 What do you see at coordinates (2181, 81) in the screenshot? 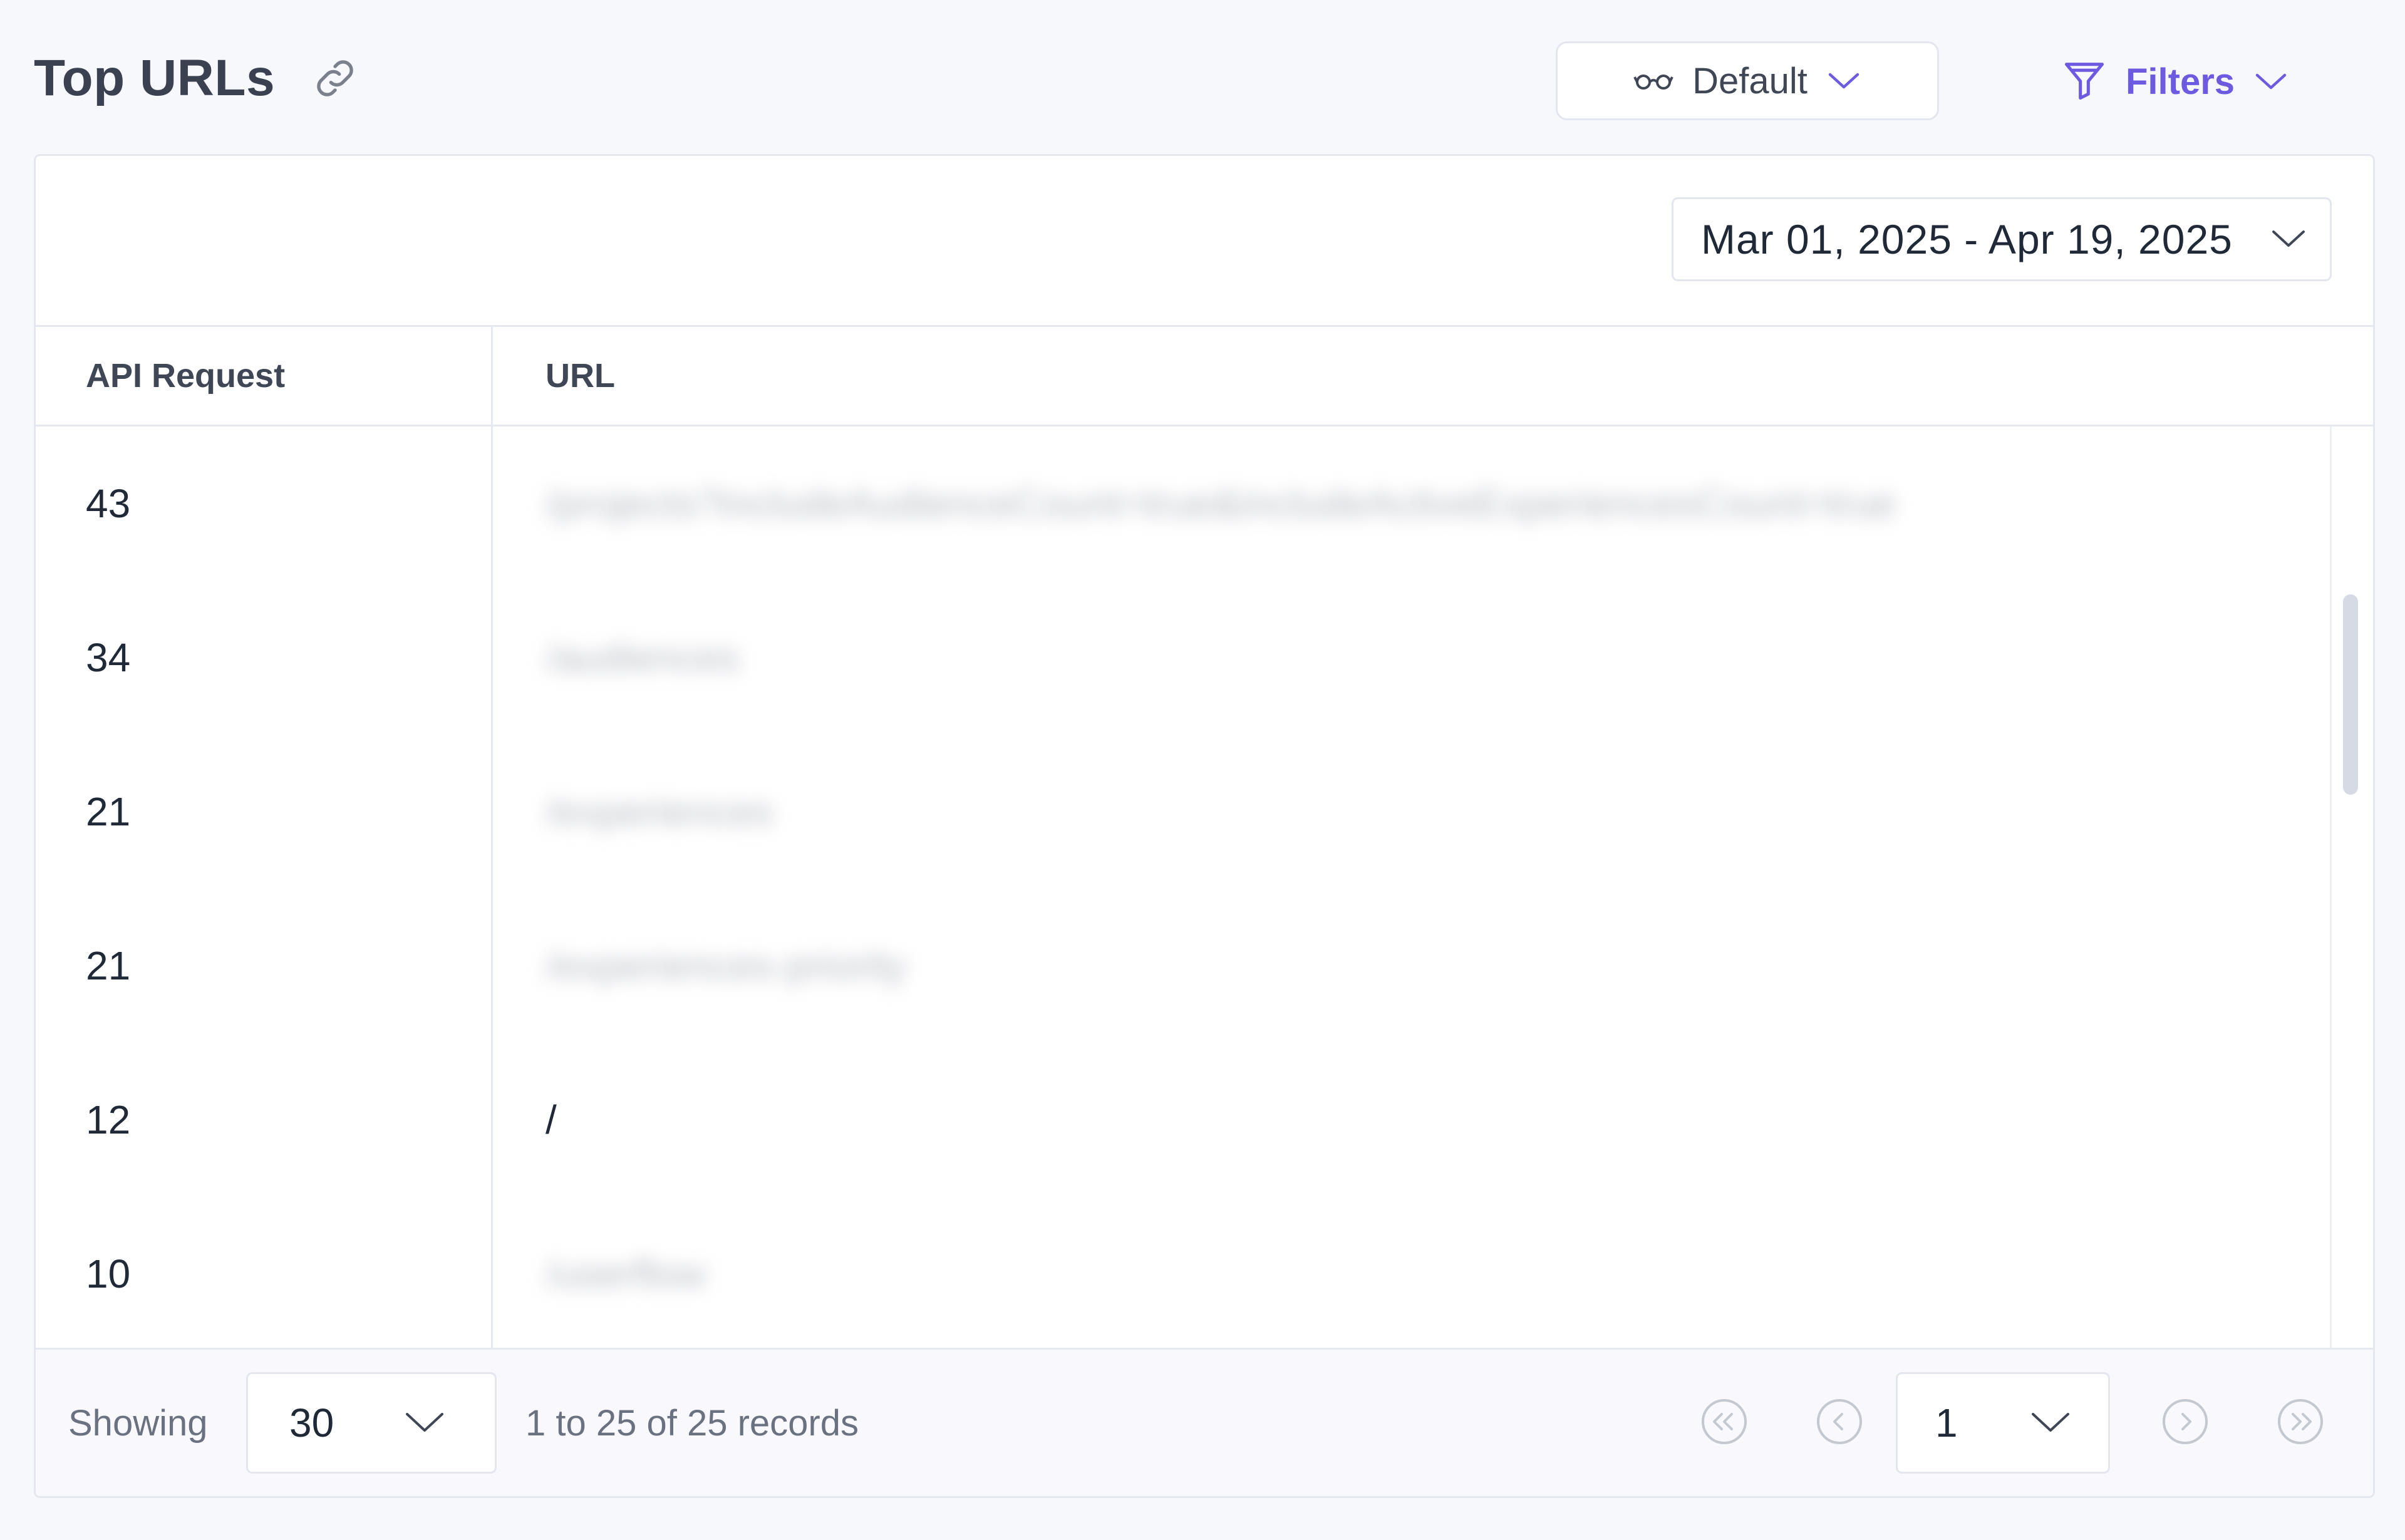
I see `filters-label: Filters` at bounding box center [2181, 81].